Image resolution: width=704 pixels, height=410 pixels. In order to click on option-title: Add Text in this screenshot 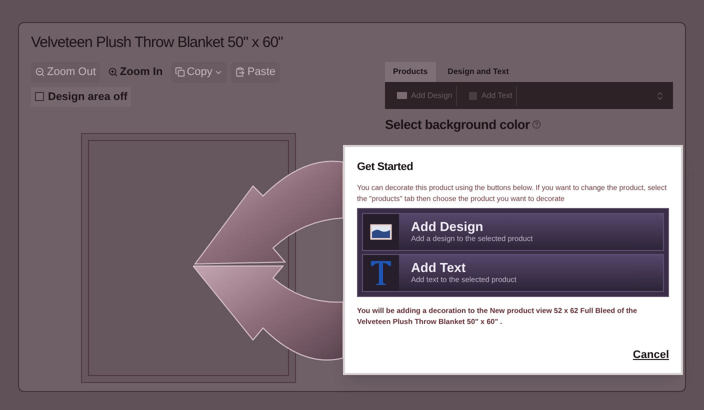, I will do `click(439, 268)`.